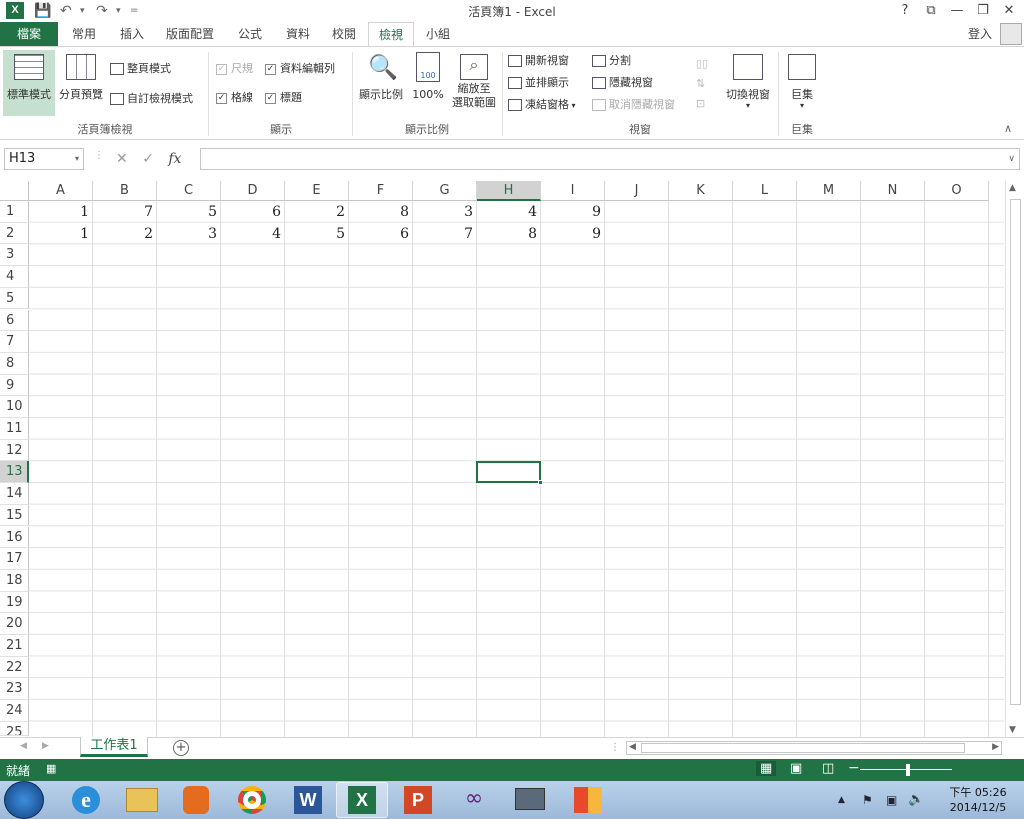 The height and width of the screenshot is (819, 1024). What do you see at coordinates (14, 407) in the screenshot?
I see `row-header-10: 10` at bounding box center [14, 407].